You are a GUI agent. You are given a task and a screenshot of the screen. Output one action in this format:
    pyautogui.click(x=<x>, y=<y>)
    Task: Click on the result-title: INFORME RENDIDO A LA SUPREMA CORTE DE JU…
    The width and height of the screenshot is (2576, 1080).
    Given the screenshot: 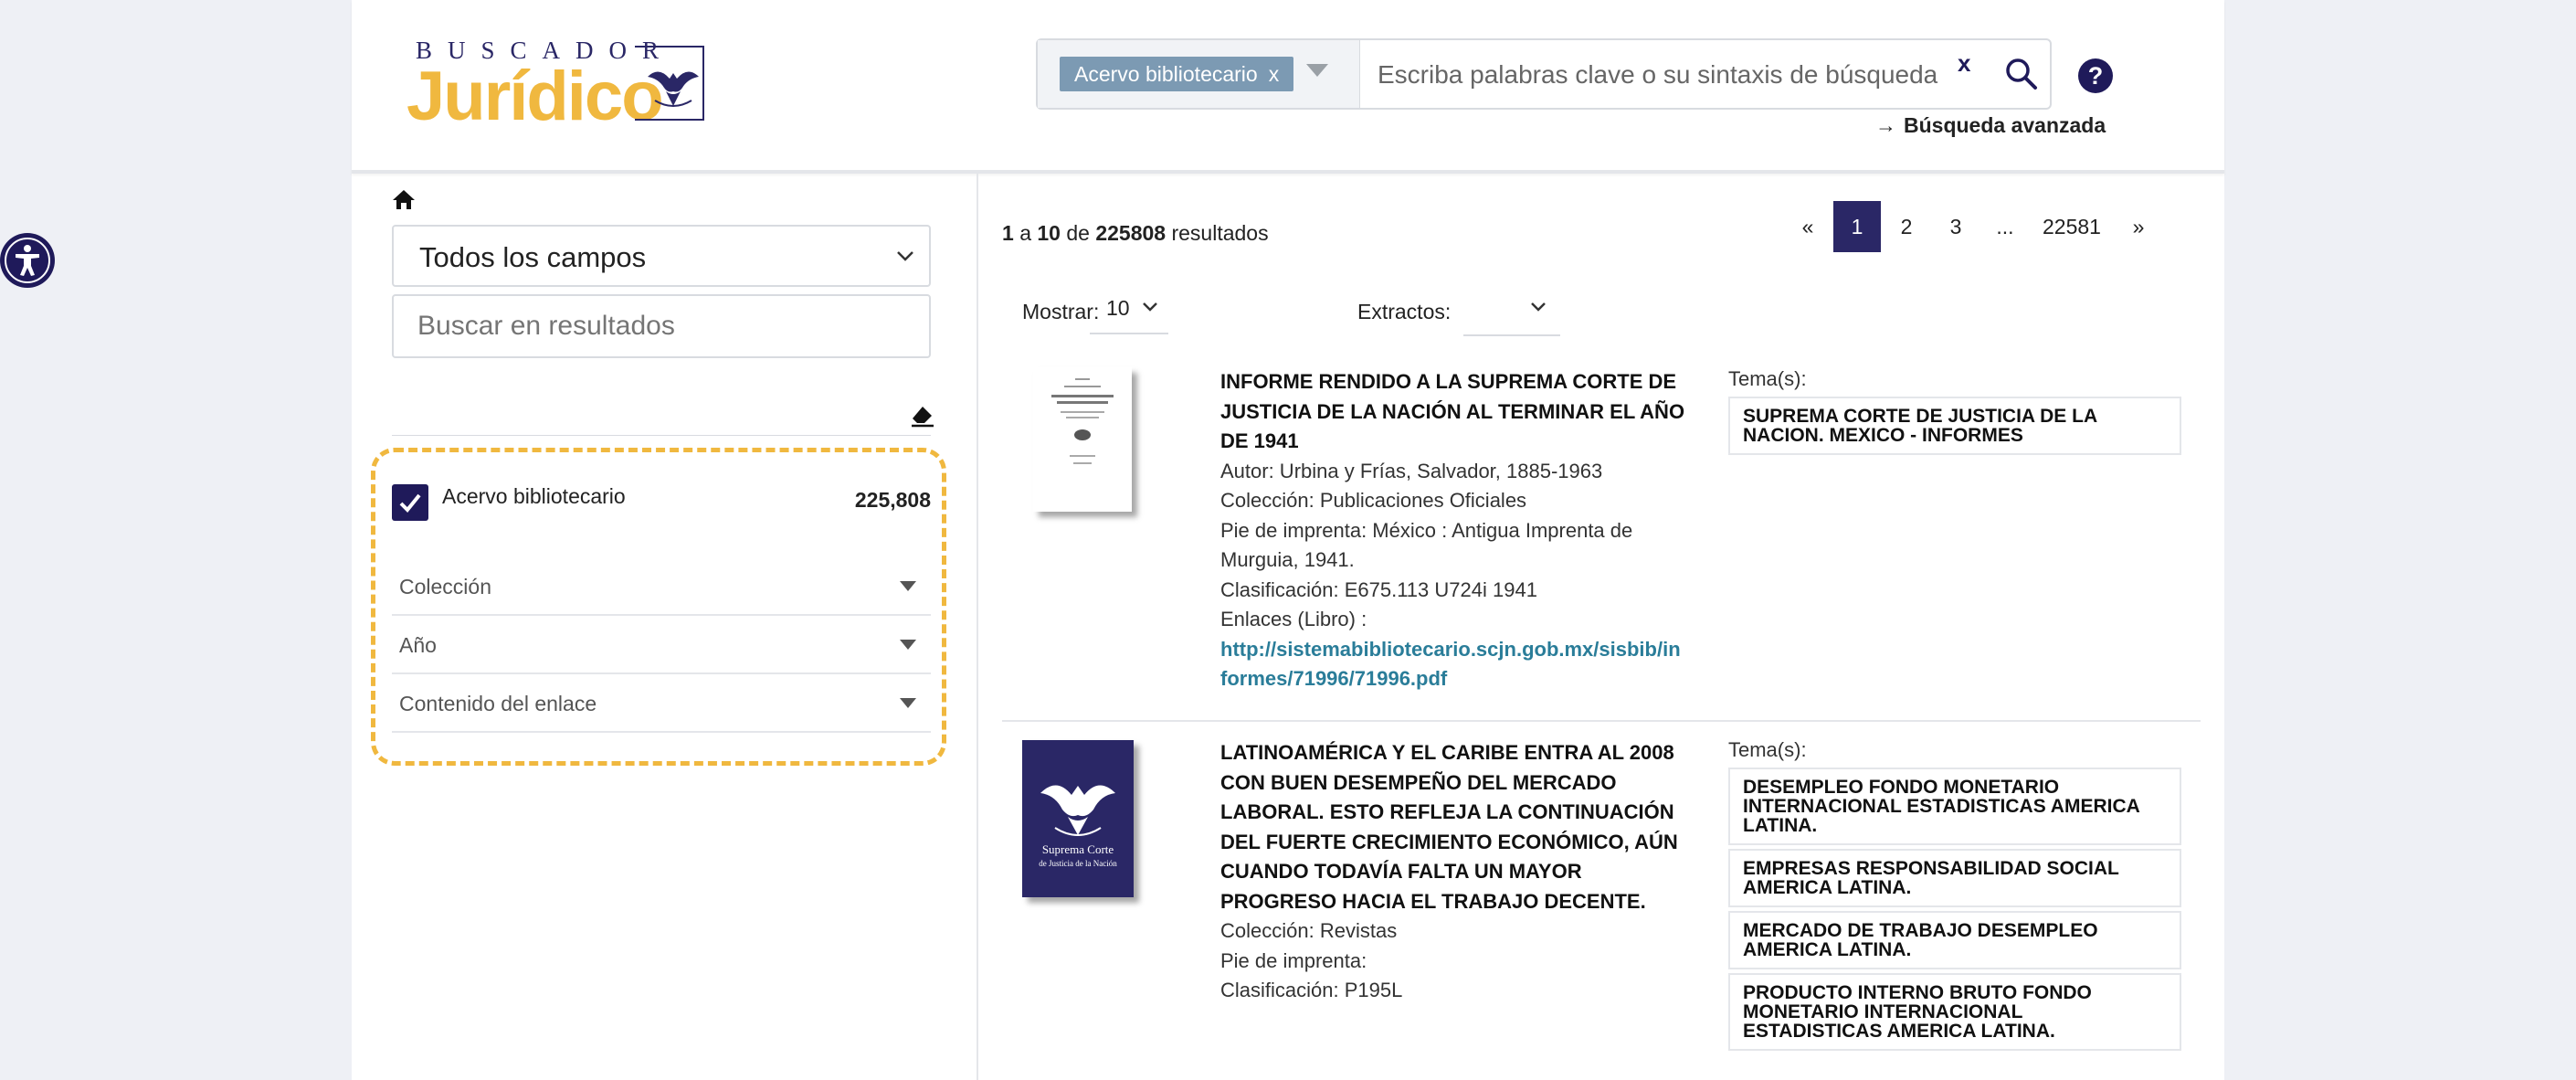 What is the action you would take?
    pyautogui.click(x=1453, y=412)
    